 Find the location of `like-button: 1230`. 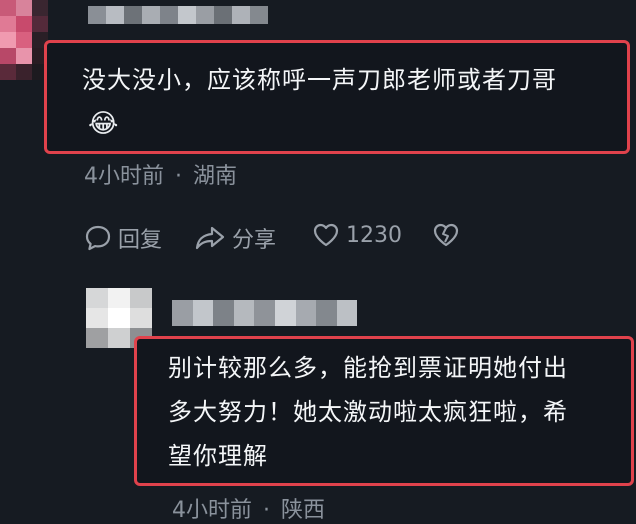

like-button: 1230 is located at coordinates (357, 235).